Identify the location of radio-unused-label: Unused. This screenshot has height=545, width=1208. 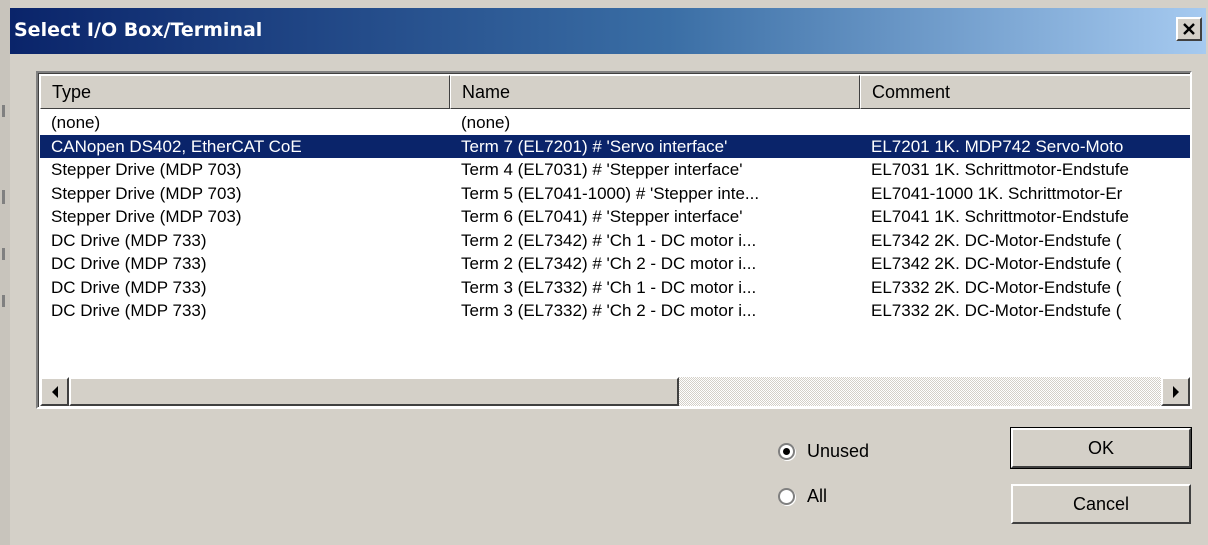
(838, 451).